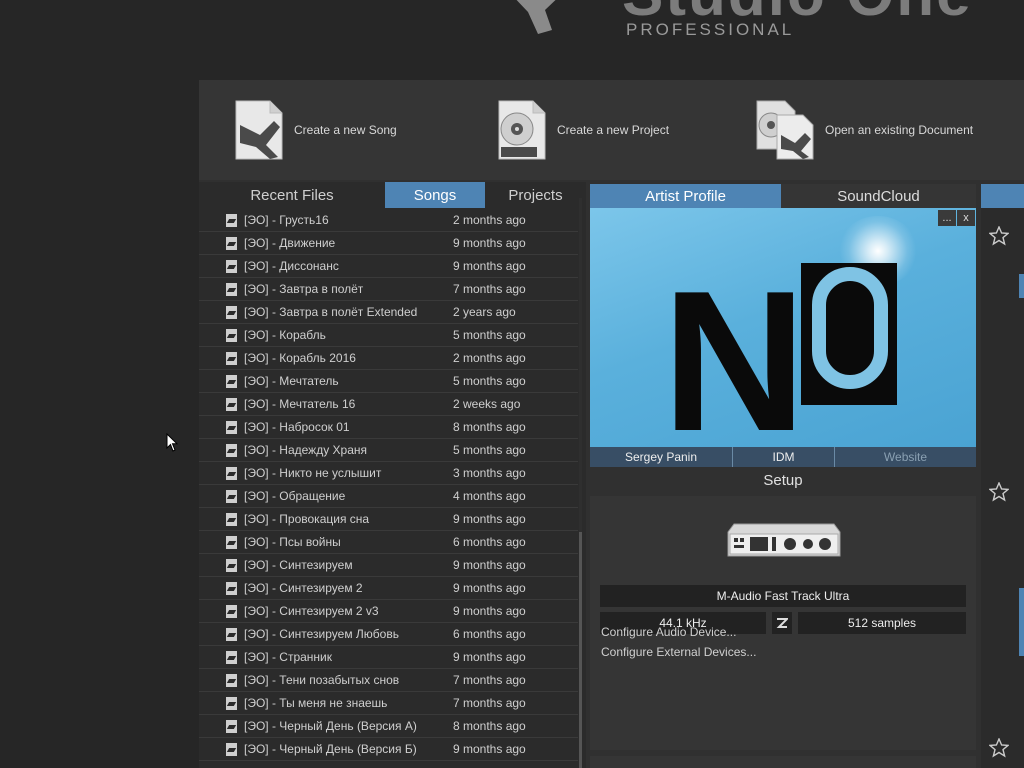 This screenshot has height=768, width=1024. I want to click on song-file-row: [ЭО] - Синтезируем Любовь 6 months ago, so click(388, 634).